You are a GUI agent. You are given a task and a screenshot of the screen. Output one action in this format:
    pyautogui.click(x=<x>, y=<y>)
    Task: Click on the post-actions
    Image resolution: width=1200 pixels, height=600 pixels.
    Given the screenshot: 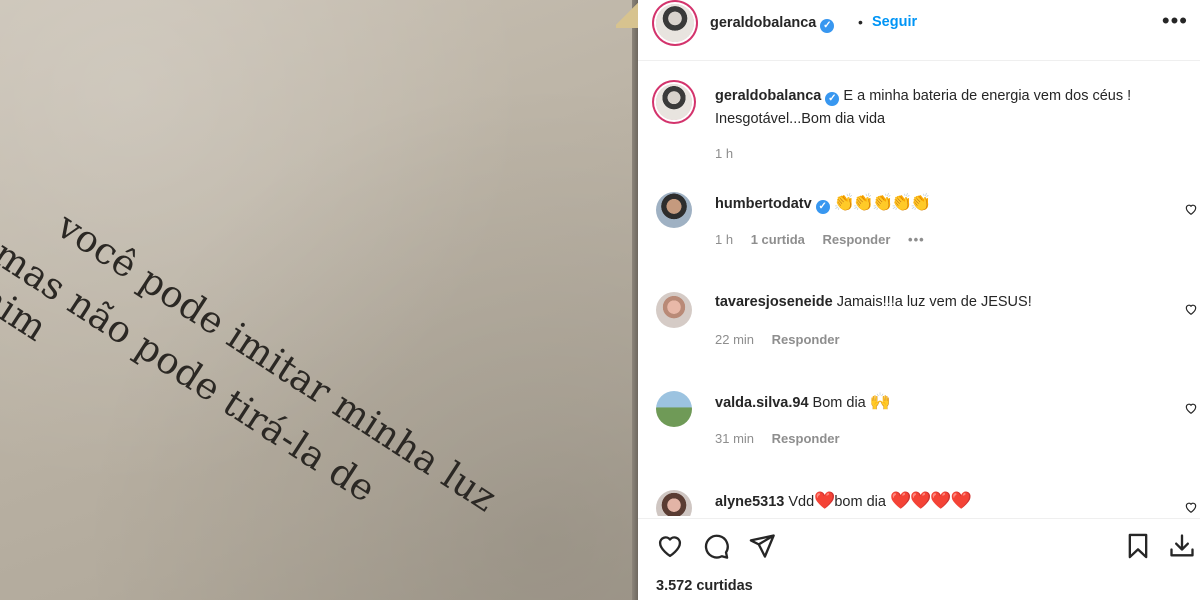 What is the action you would take?
    pyautogui.click(x=919, y=544)
    